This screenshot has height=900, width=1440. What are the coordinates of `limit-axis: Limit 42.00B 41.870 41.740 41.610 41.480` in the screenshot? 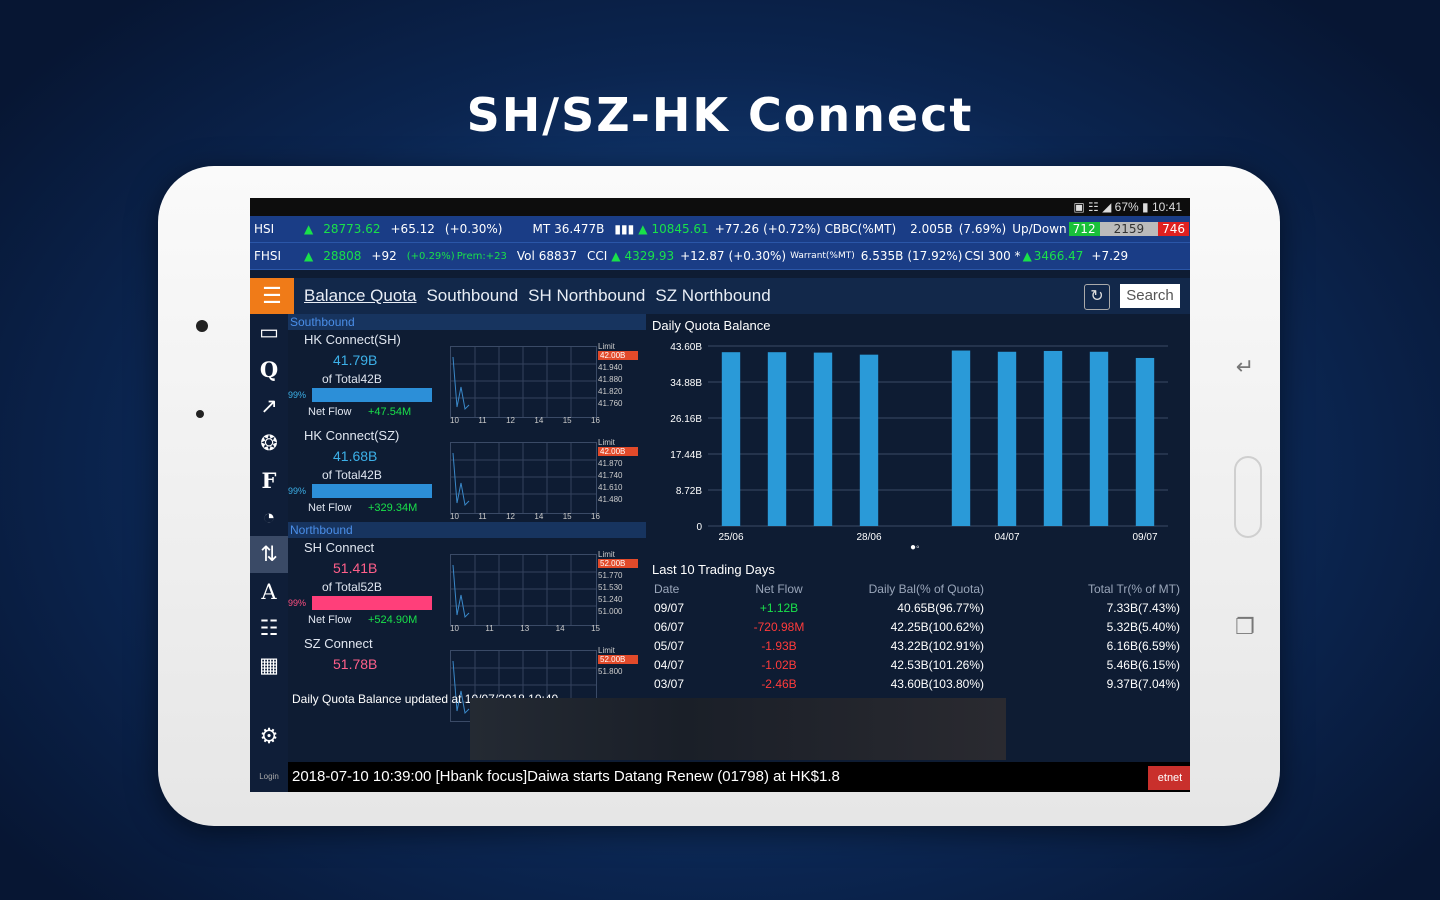 It's located at (618, 472).